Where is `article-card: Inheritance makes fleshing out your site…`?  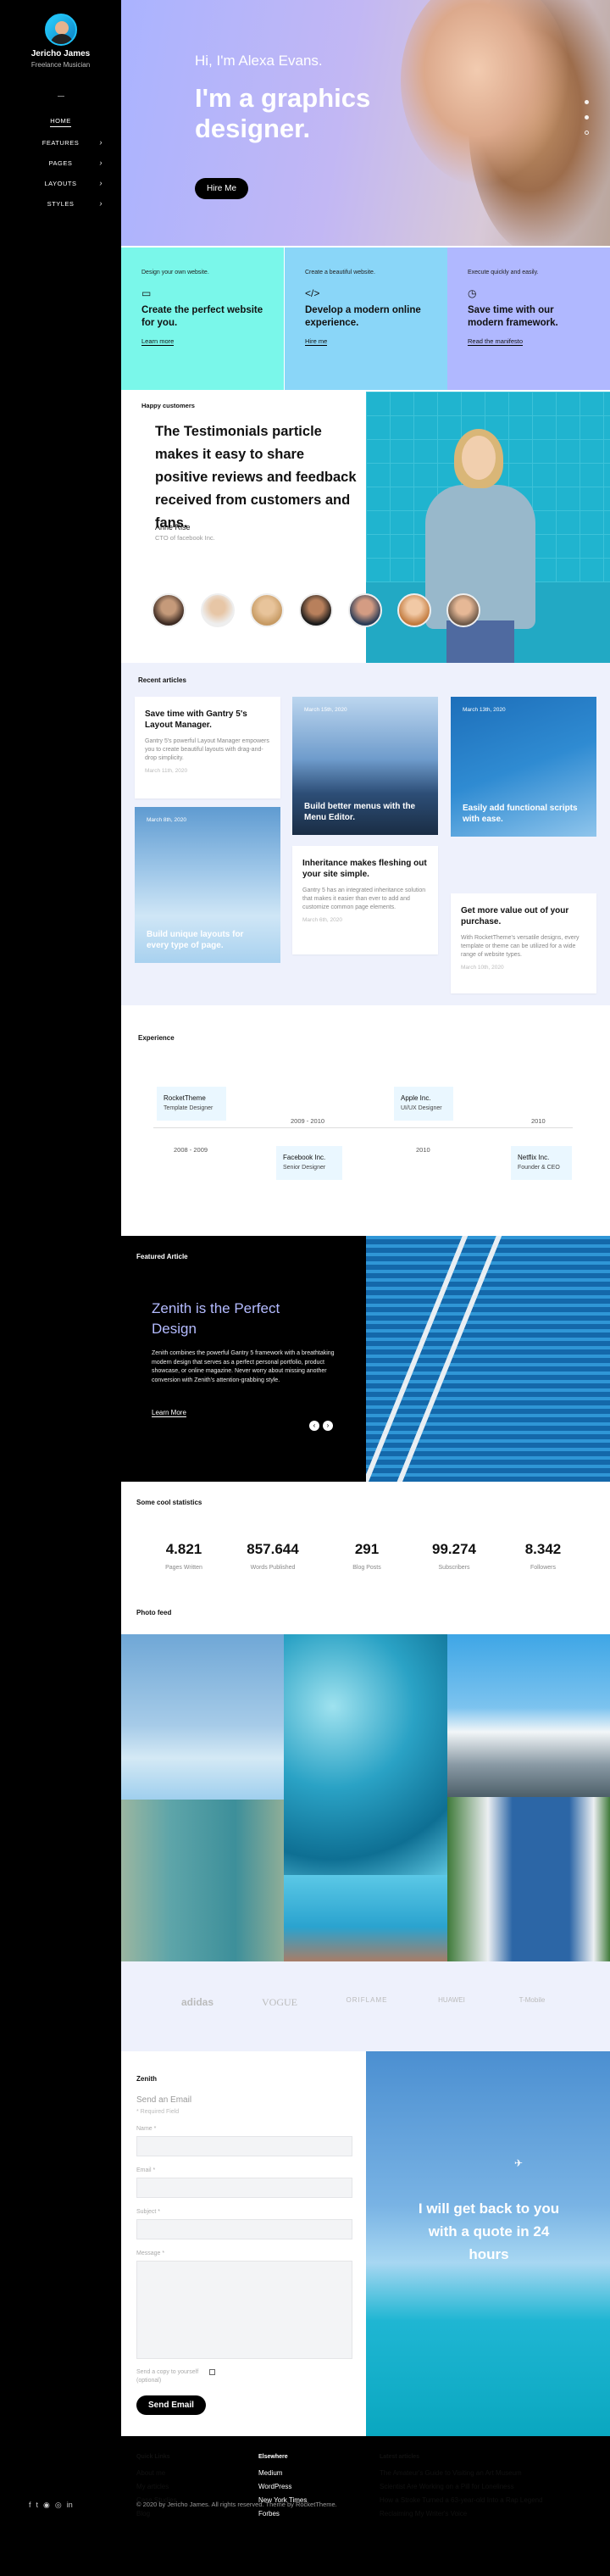 article-card: Inheritance makes fleshing out your site… is located at coordinates (365, 900).